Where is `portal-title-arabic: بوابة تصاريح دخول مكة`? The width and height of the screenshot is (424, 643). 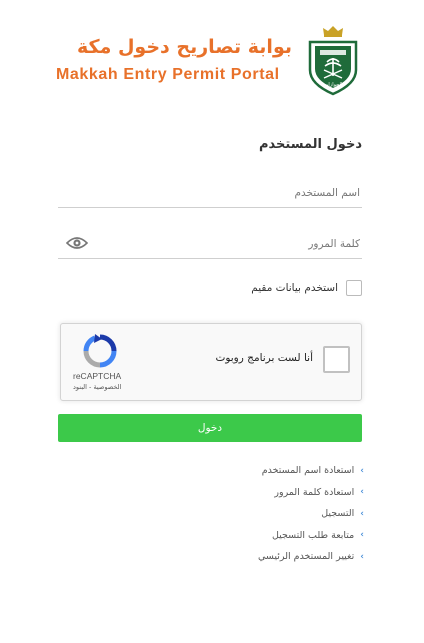 portal-title-arabic: بوابة تصاريح دخول مكة is located at coordinates (184, 47).